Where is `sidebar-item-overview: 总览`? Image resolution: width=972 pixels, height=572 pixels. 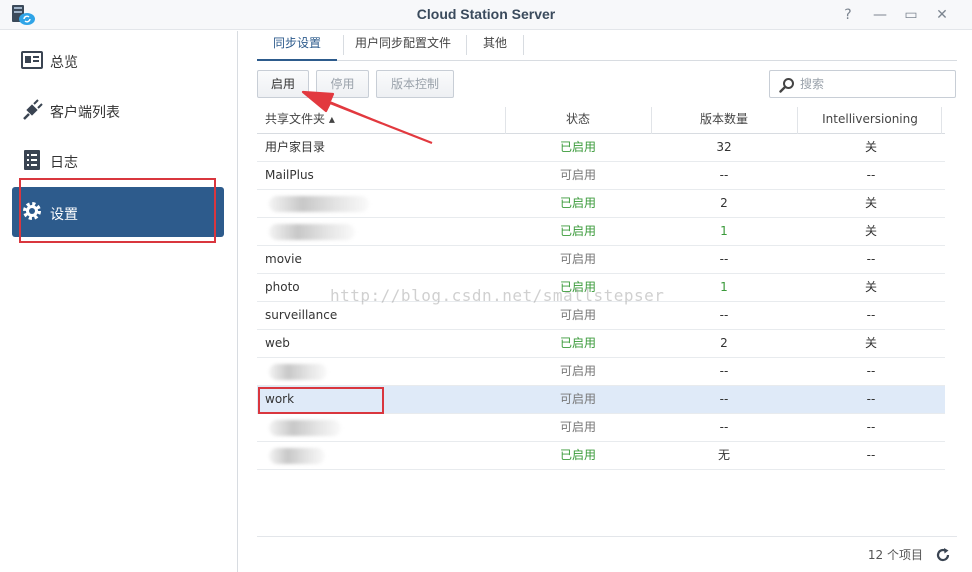
sidebar-item-overview: 总览 is located at coordinates (118, 60).